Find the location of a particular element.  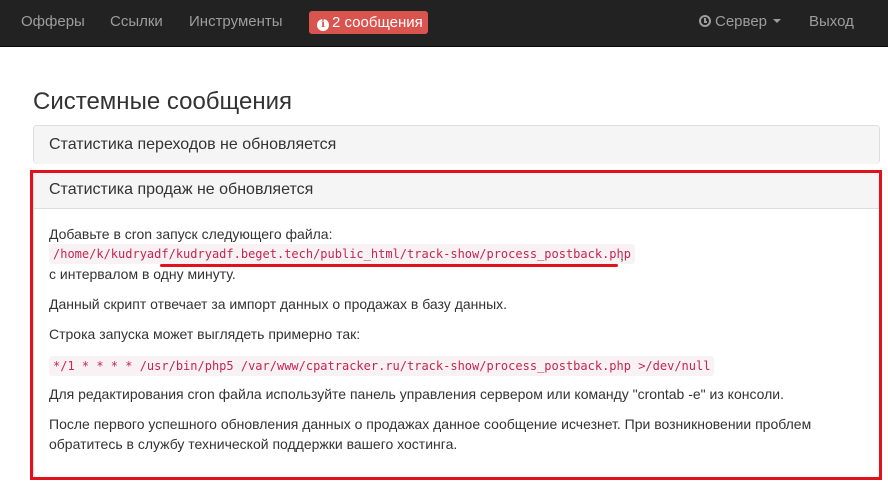

instruction-text: Добавьте в cron запуск следующего файла: is located at coordinates (191, 234).